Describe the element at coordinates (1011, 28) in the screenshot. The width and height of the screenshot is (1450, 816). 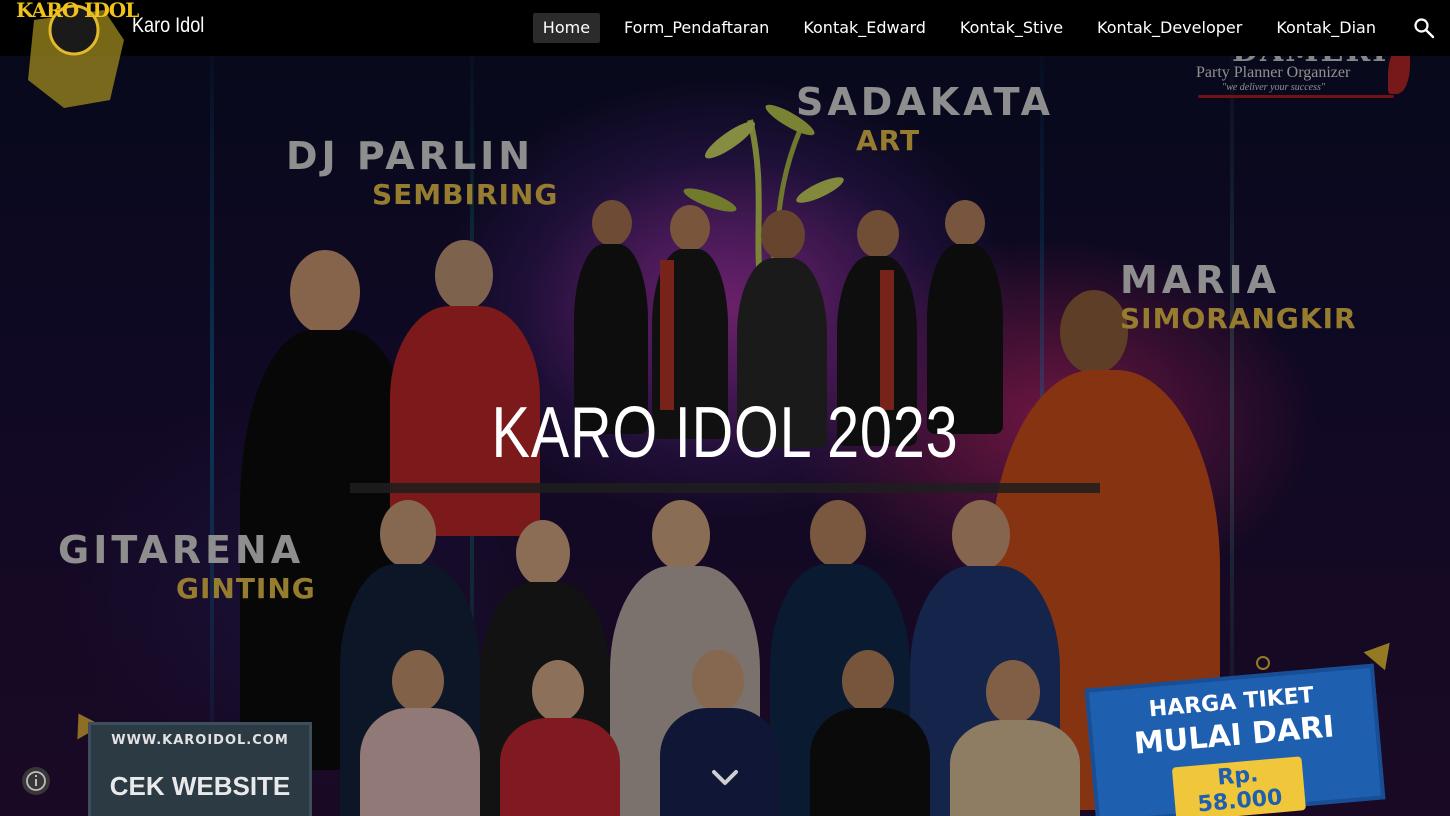
I see `nav-item-kontak-stive: Kontak_Stive` at that location.